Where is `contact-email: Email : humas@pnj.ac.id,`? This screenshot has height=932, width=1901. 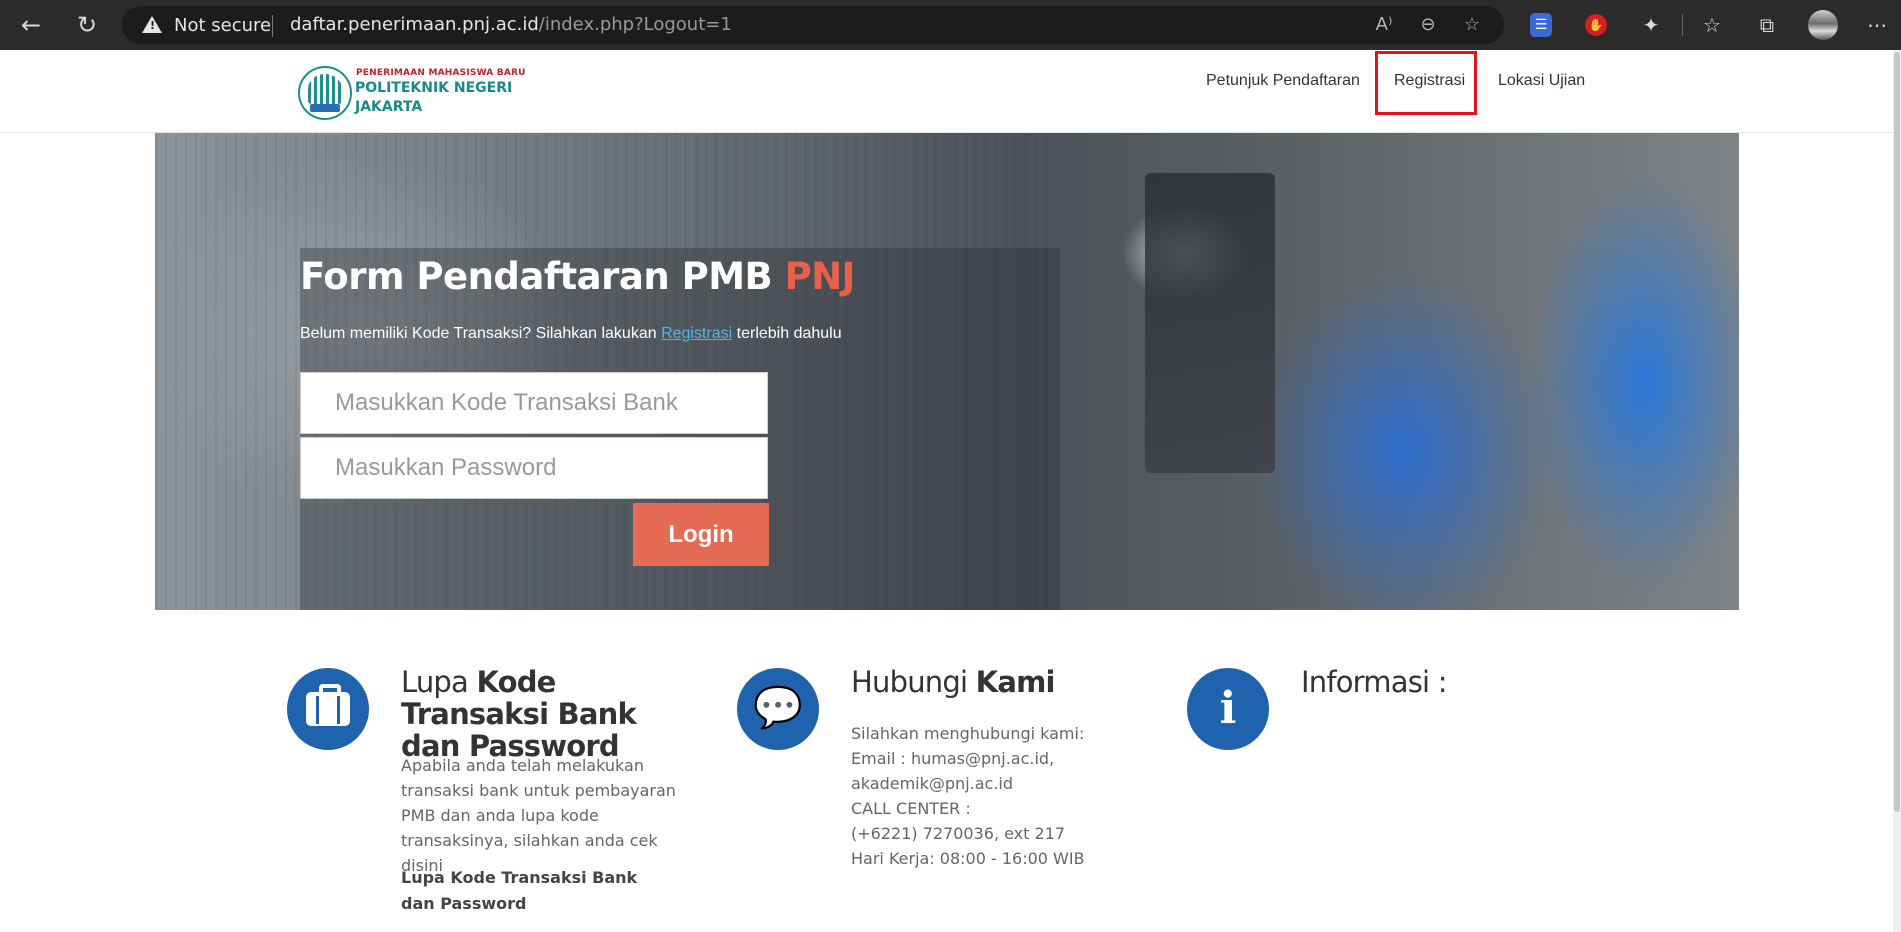
contact-email: Email : humas@pnj.ac.id, is located at coordinates (953, 758).